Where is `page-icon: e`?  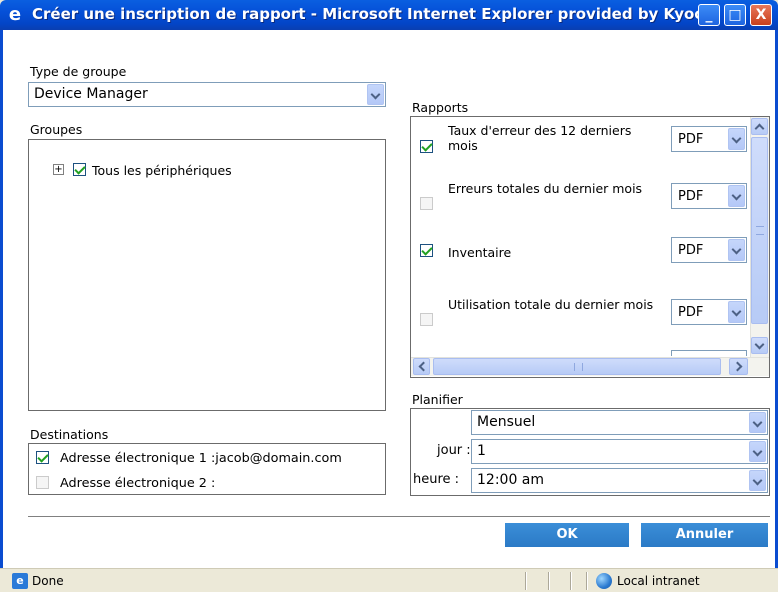 page-icon: e is located at coordinates (20, 581).